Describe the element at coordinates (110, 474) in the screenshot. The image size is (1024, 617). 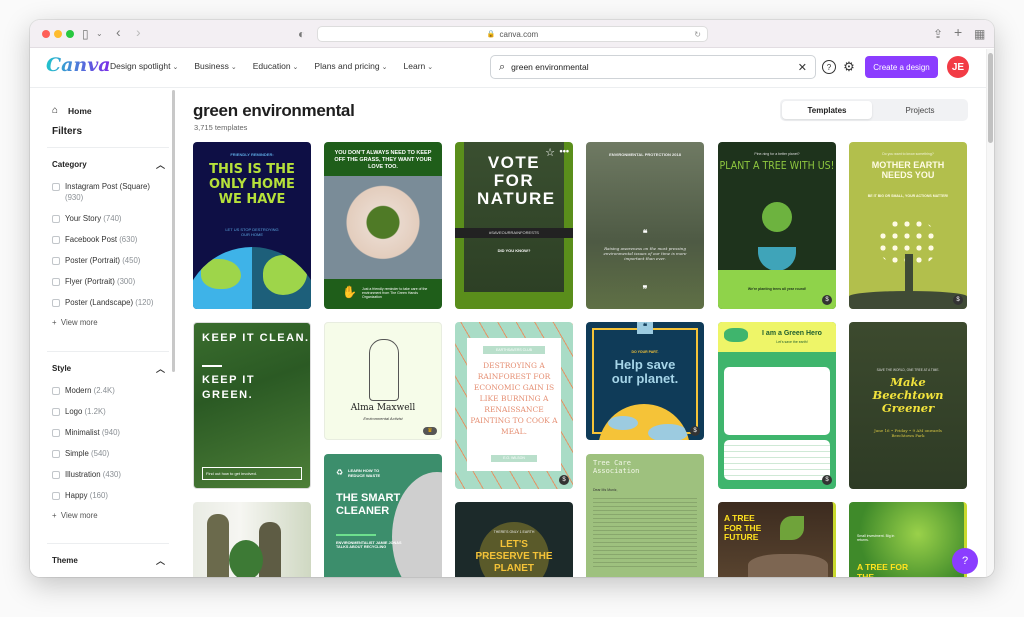
I see `filter-illustration: Illustration (430)` at that location.